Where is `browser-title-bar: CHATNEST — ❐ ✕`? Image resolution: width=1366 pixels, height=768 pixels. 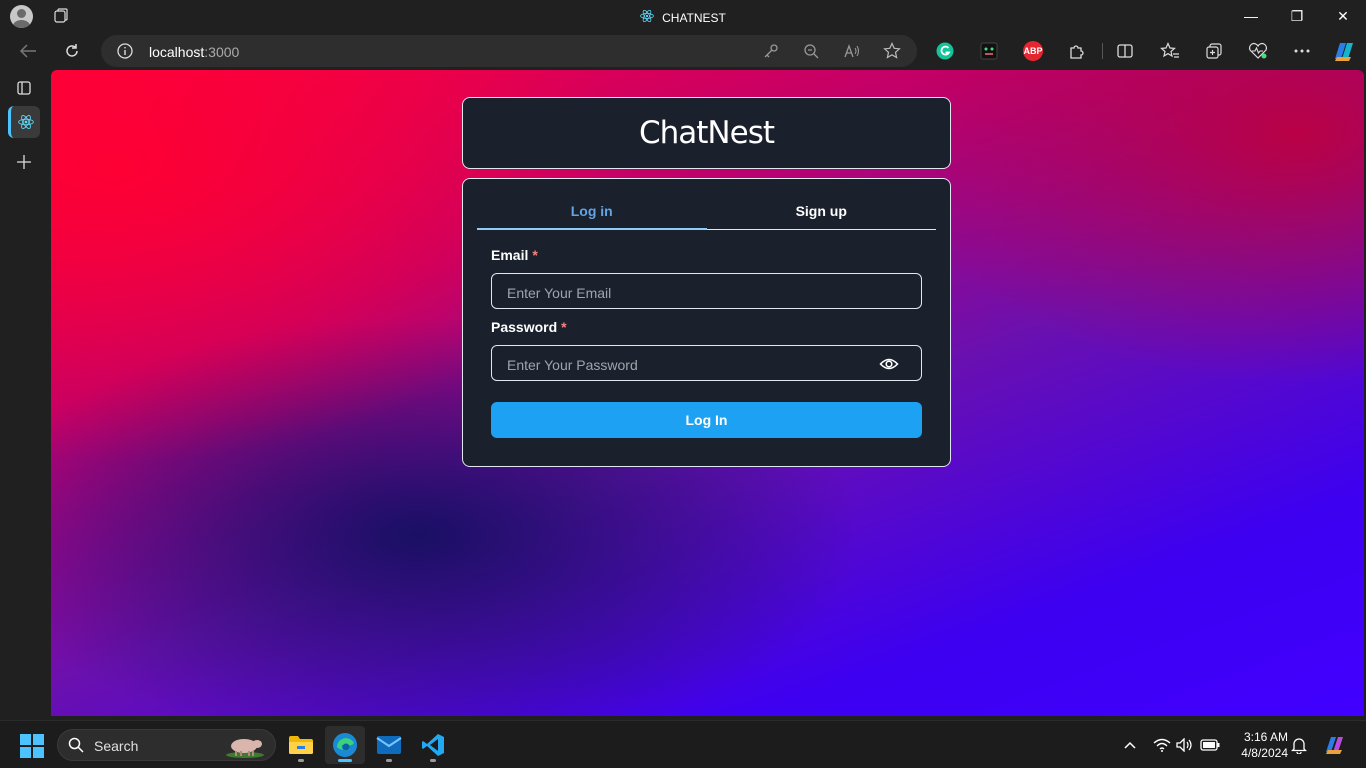
browser-title-bar: CHATNEST — ❐ ✕ is located at coordinates (683, 16).